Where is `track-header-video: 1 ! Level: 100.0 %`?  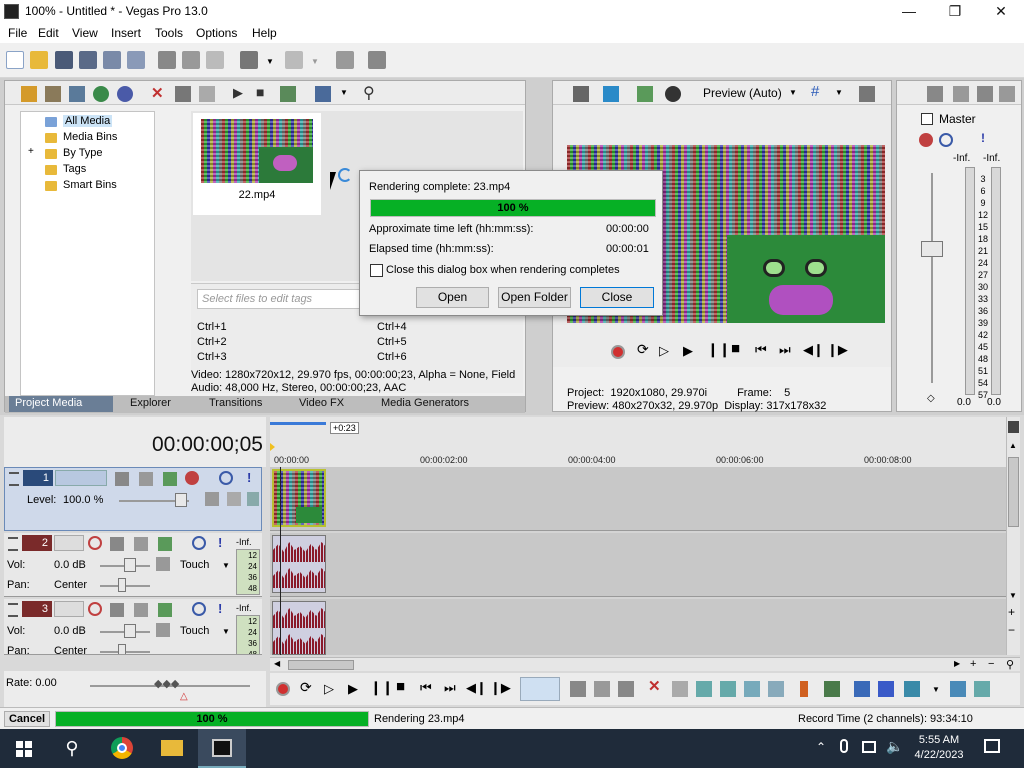
track-header-video: 1 ! Level: 100.0 % is located at coordinates (133, 499).